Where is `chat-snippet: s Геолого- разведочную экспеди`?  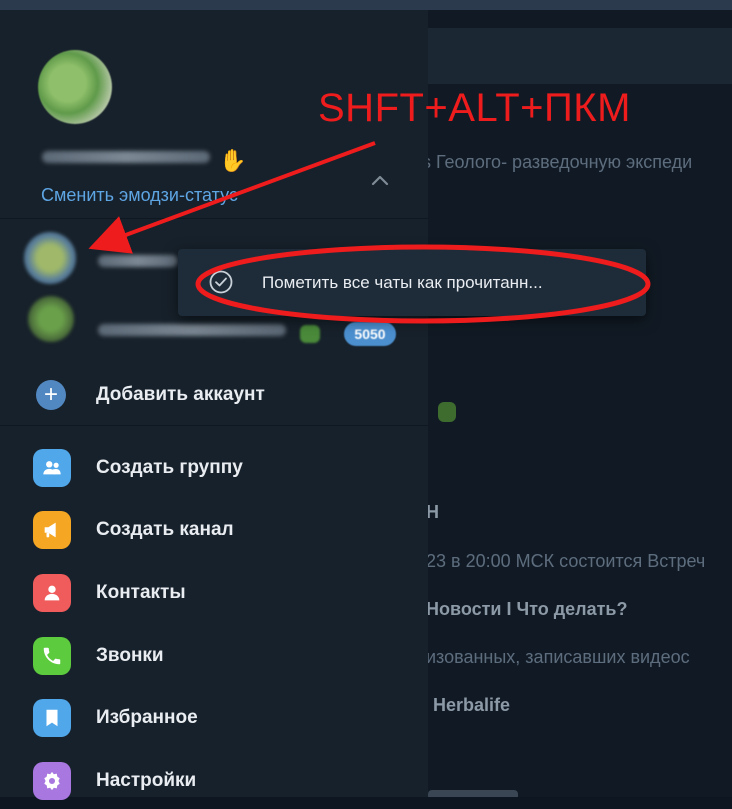 chat-snippet: s Геолого- разведочную экспеди is located at coordinates (560, 162).